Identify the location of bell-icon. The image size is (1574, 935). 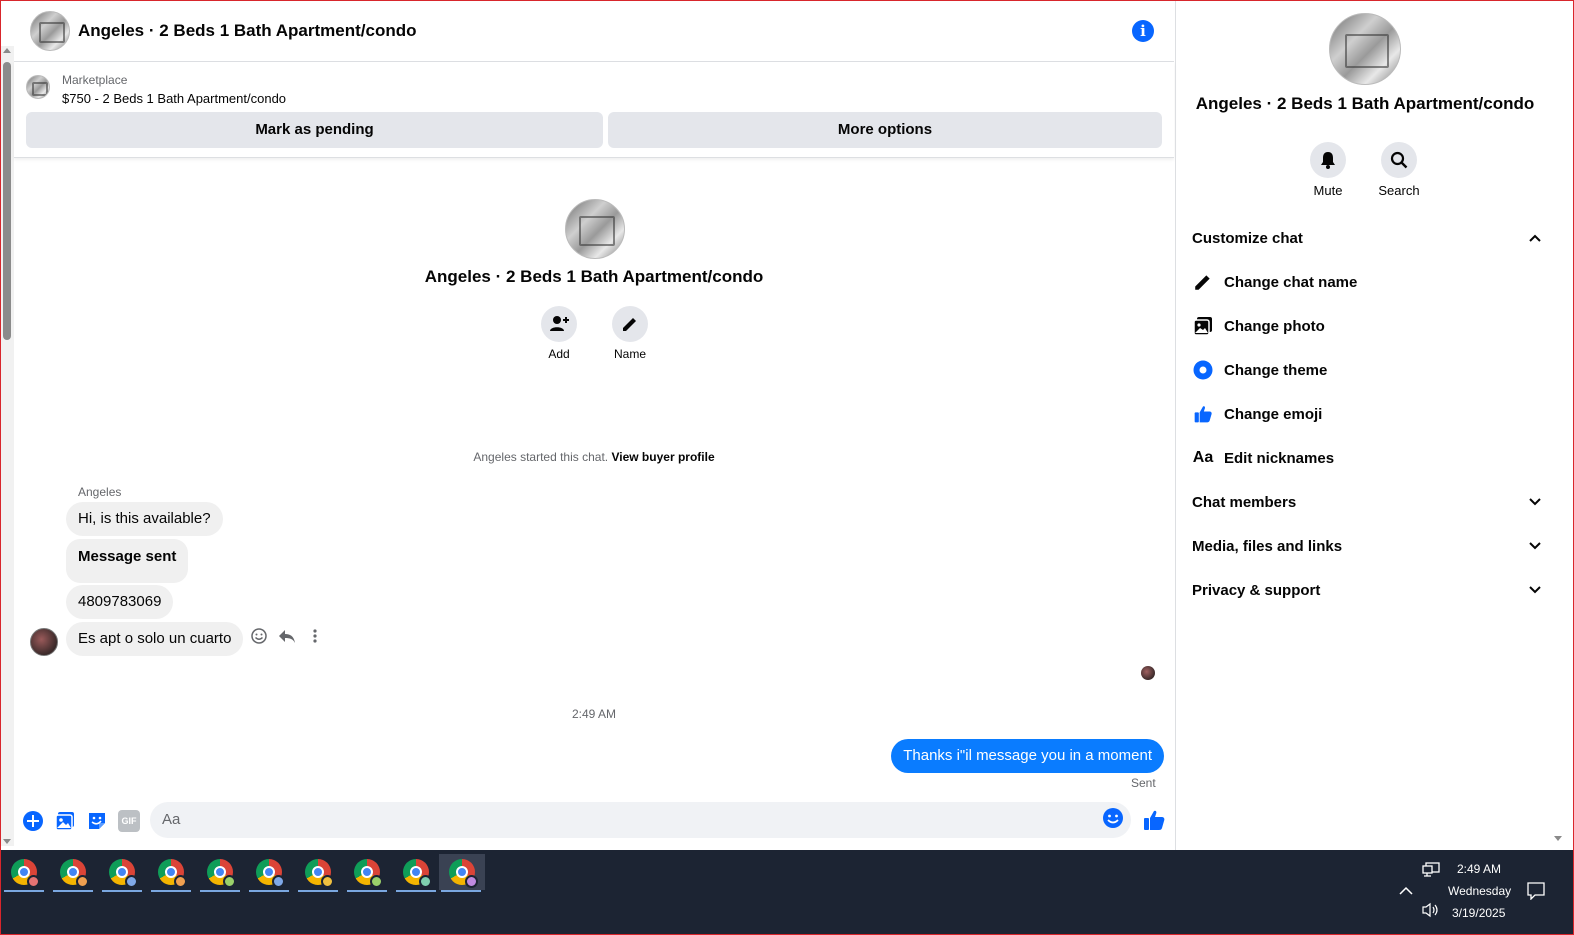
(1328, 160).